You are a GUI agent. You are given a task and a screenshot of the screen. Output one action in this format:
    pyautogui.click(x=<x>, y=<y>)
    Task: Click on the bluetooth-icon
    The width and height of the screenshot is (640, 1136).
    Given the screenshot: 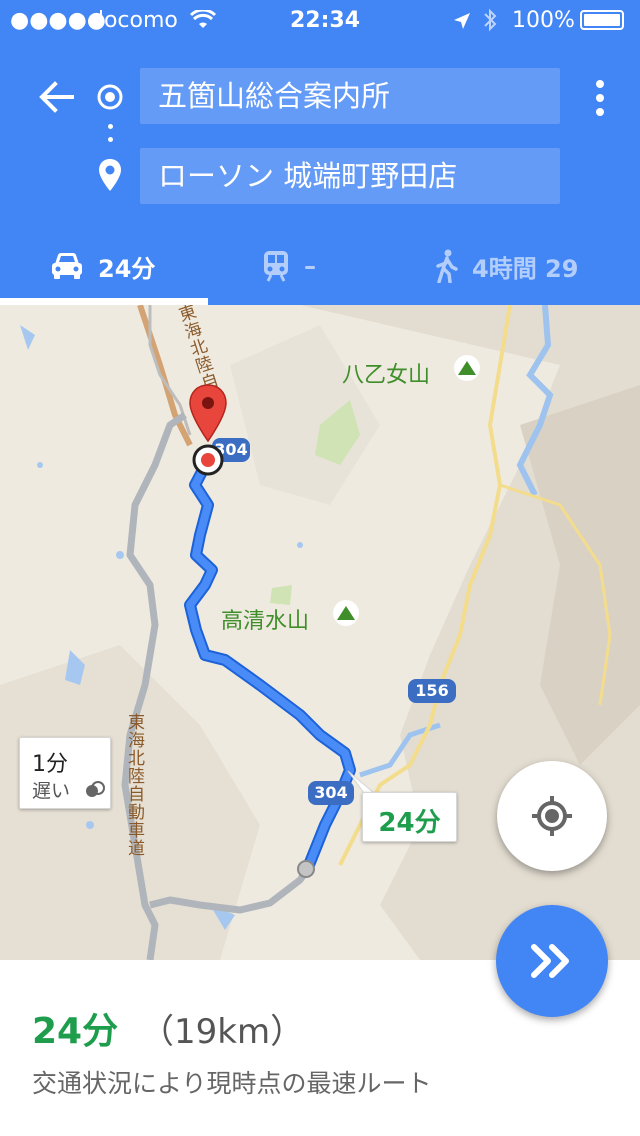 What is the action you would take?
    pyautogui.click(x=490, y=20)
    